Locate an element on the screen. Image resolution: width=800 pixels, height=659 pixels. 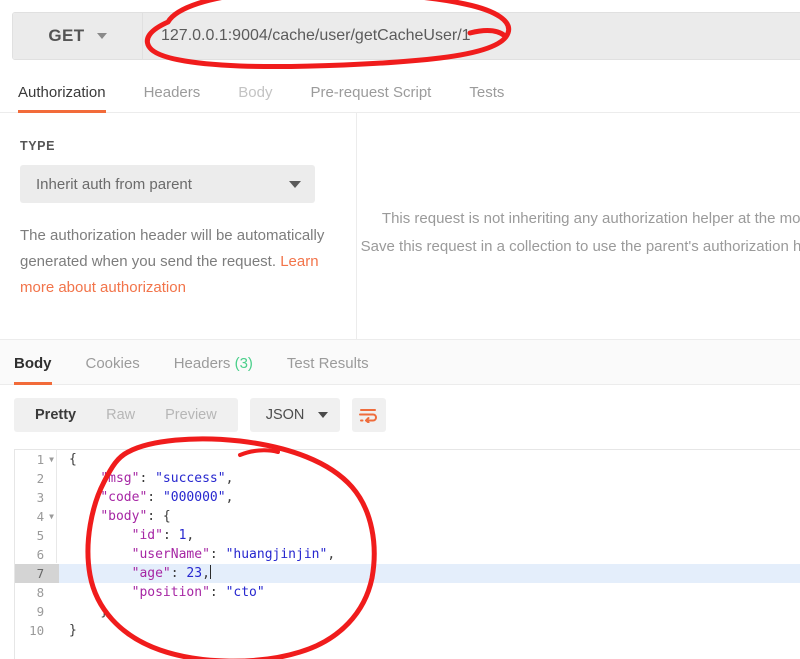
request-url-input: 127.0.0.1:9004/cache/user/getCacheUser/1 is located at coordinates (471, 36).